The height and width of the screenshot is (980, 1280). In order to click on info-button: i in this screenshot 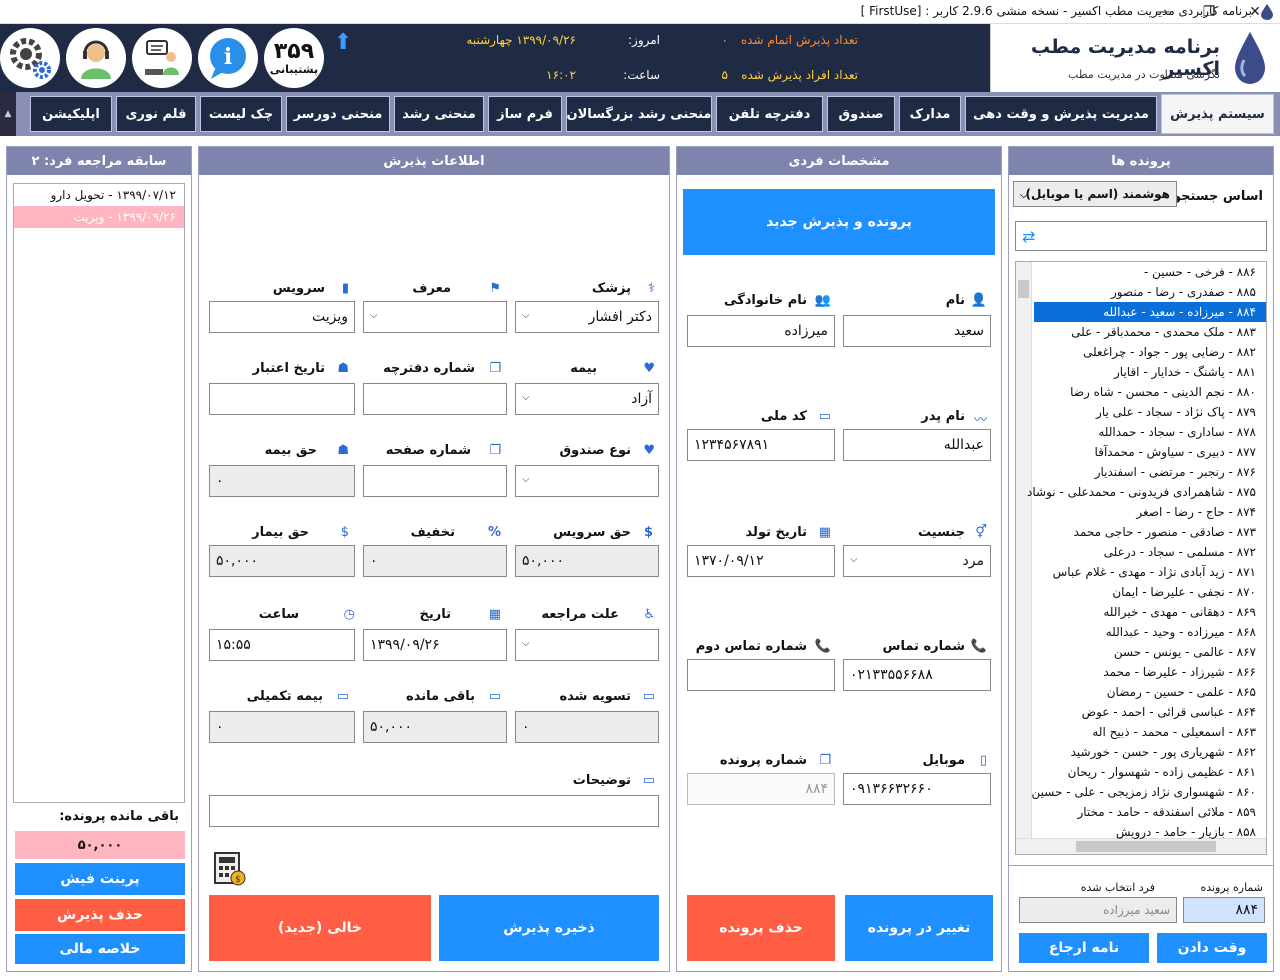, I will do `click(228, 58)`.